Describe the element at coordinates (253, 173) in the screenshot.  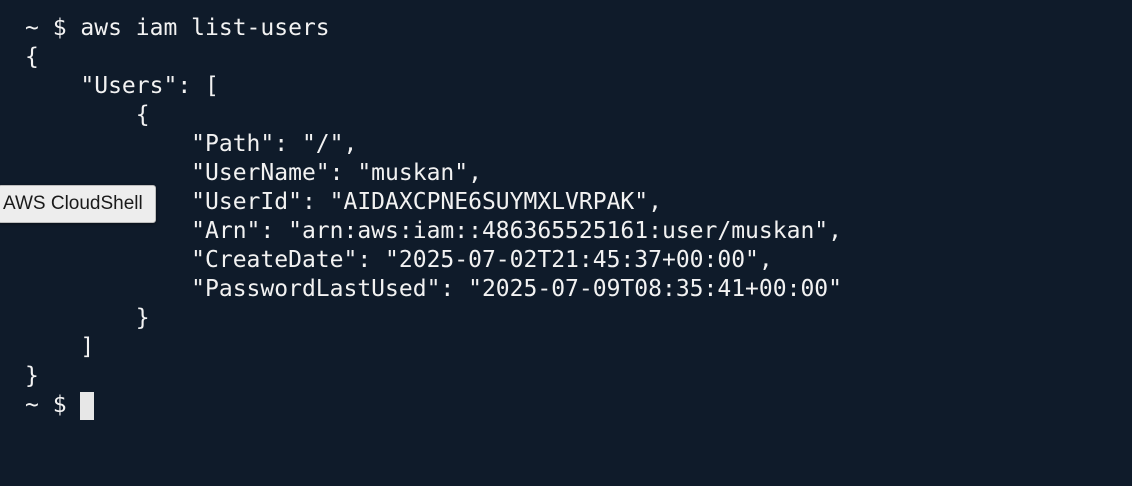
I see `output-line: "UserName": "muskan",` at that location.